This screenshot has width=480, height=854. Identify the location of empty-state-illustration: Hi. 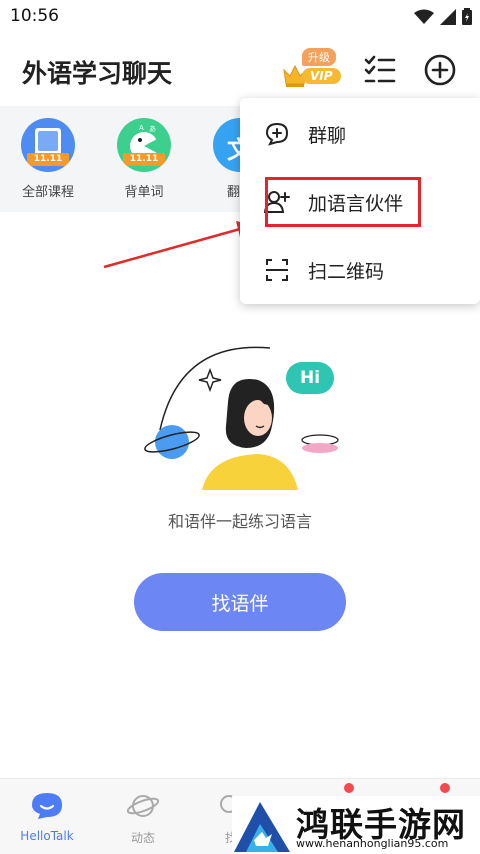
(245, 415).